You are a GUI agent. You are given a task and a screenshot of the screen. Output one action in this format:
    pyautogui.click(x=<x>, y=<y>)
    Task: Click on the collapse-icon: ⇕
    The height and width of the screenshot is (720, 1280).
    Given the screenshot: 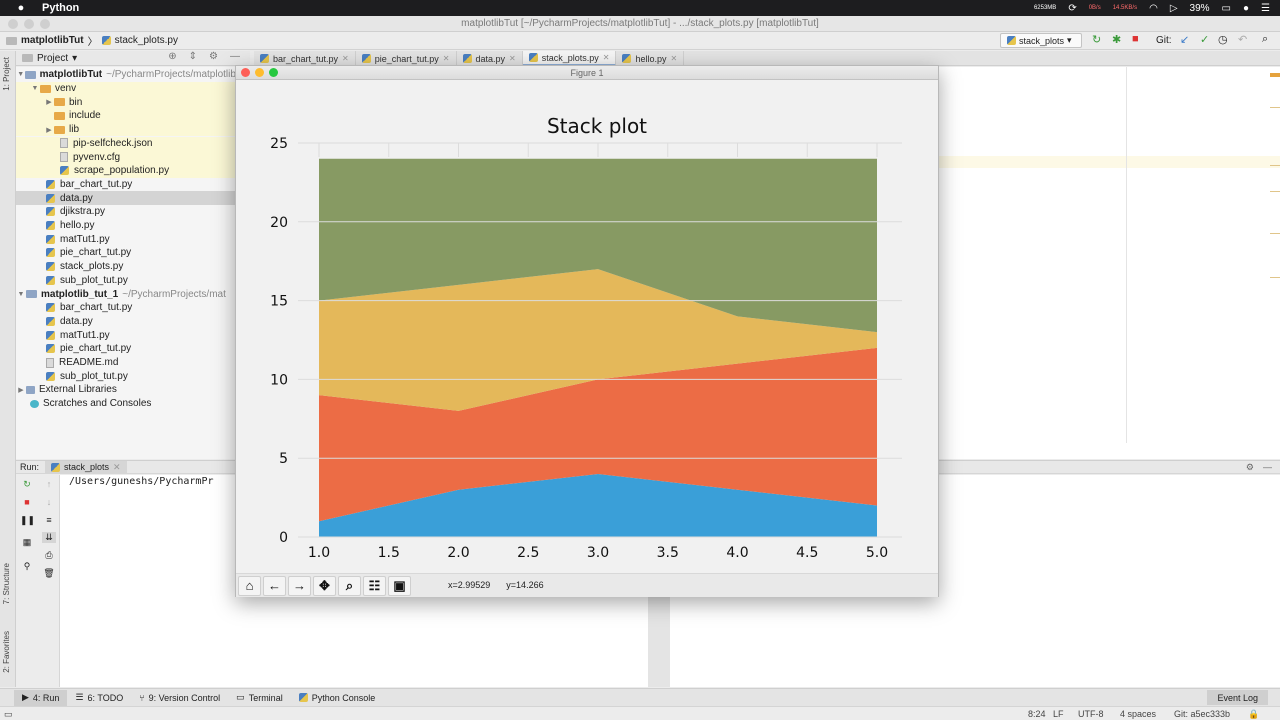 What is the action you would take?
    pyautogui.click(x=193, y=56)
    